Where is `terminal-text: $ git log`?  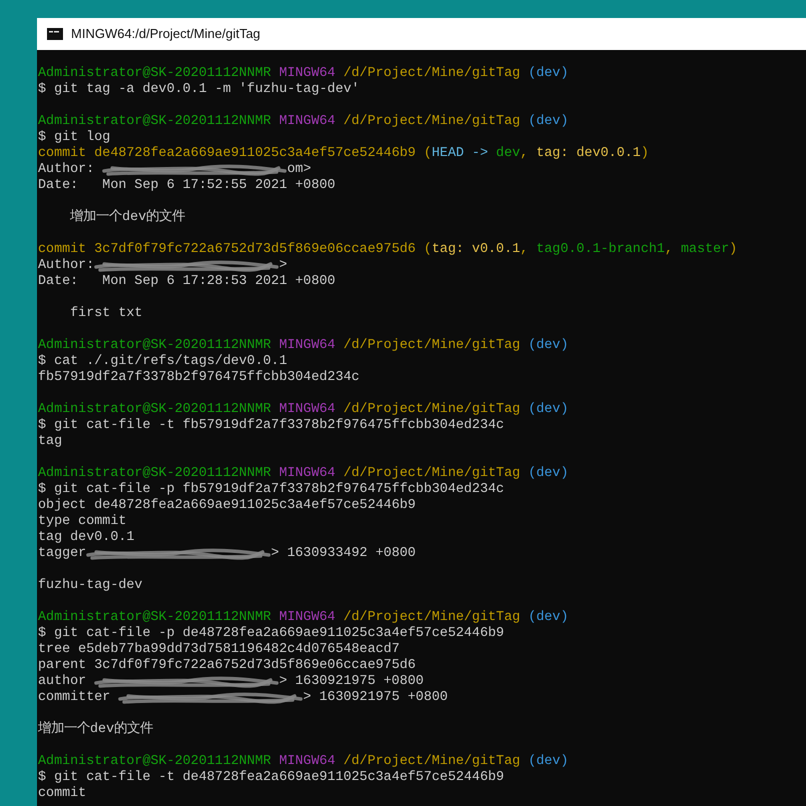 terminal-text: $ git log is located at coordinates (74, 138).